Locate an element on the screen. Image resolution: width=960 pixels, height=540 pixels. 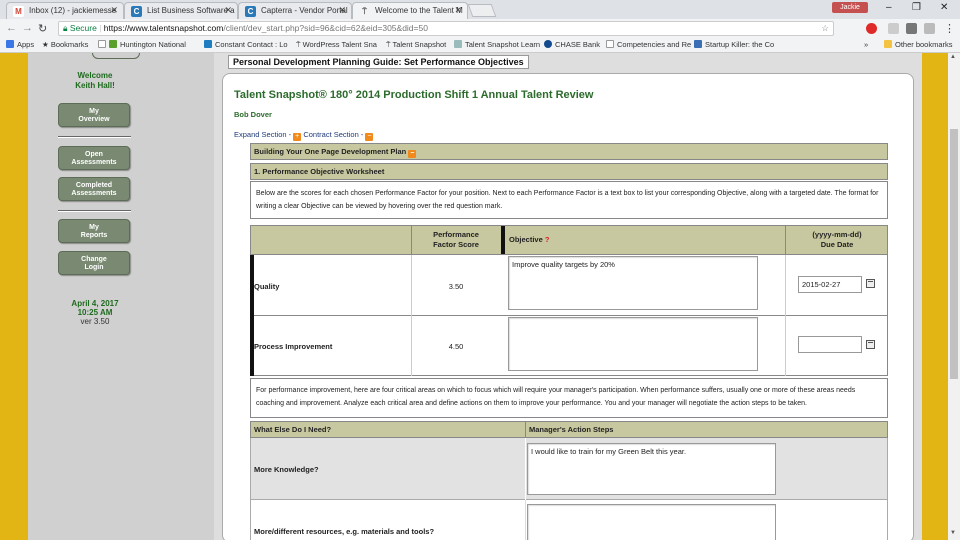
minimize-icon: – is located at coordinates (889, 7).